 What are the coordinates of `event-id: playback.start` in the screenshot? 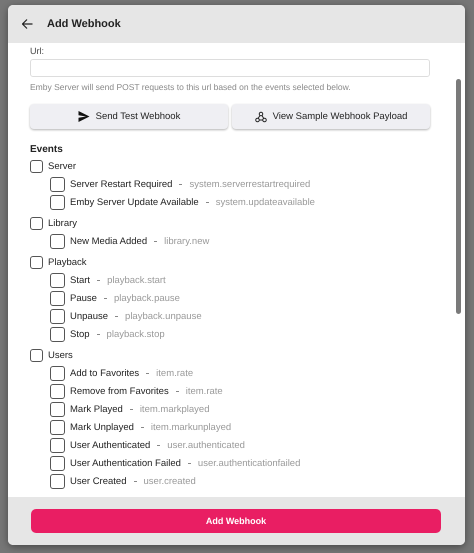 It's located at (136, 280).